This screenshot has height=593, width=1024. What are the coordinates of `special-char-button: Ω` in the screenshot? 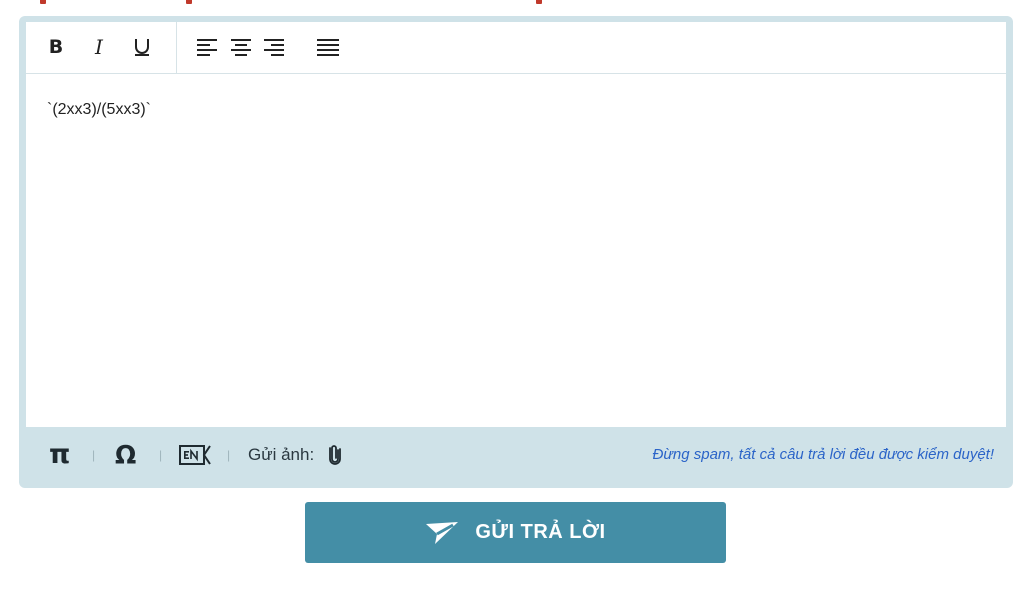 It's located at (125, 454).